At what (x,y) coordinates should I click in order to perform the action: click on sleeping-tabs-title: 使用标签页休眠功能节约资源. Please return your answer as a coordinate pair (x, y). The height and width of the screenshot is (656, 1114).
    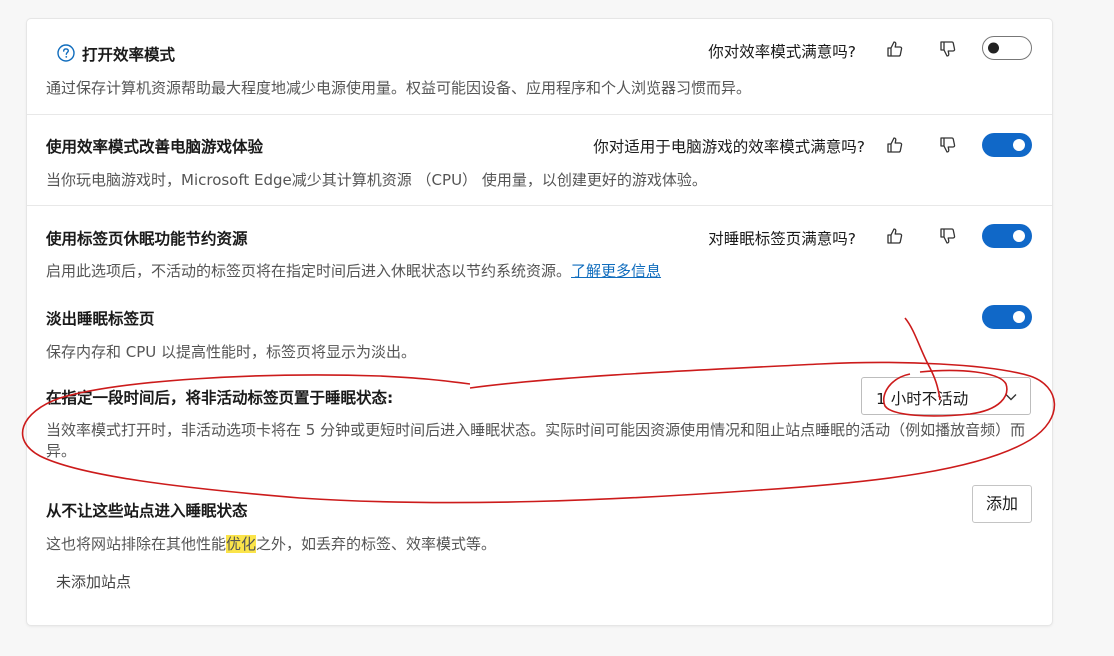
    Looking at the image, I should click on (147, 239).